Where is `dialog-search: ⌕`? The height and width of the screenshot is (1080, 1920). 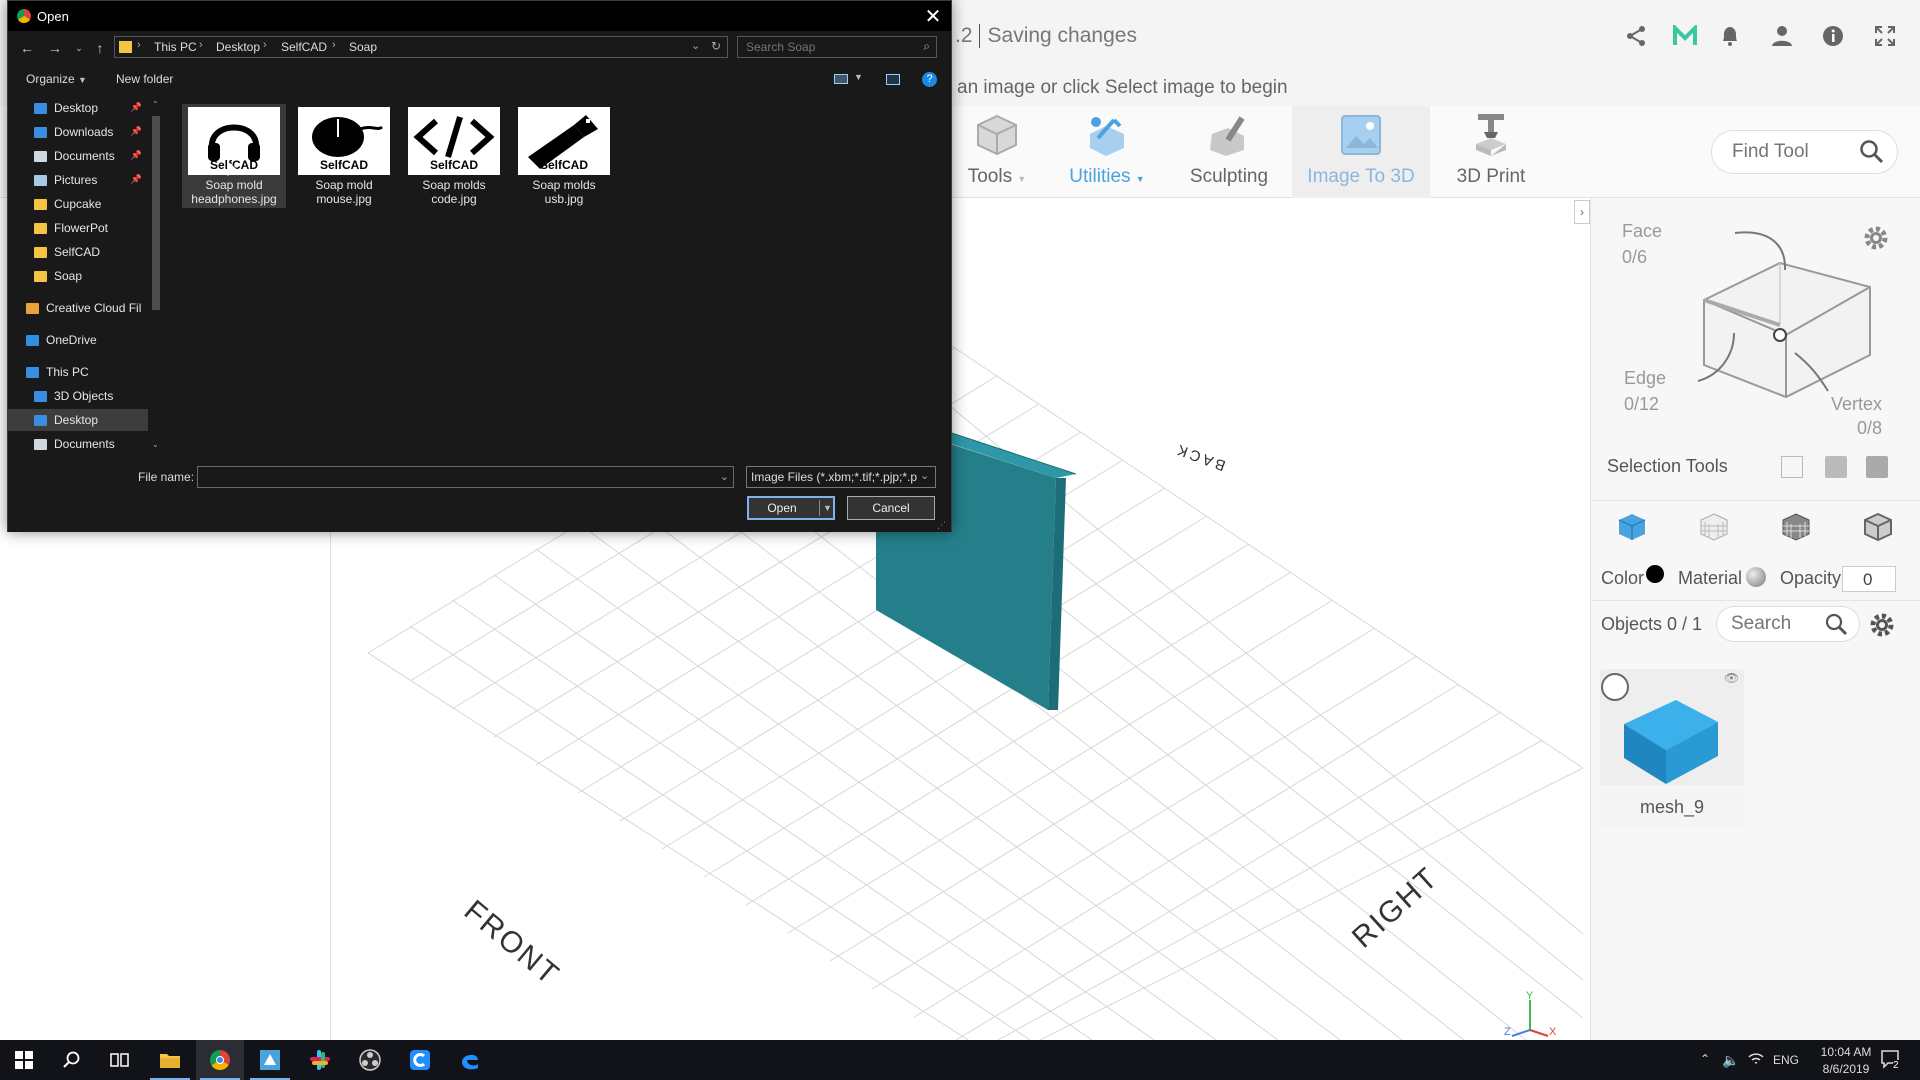
dialog-search: ⌕ is located at coordinates (837, 47).